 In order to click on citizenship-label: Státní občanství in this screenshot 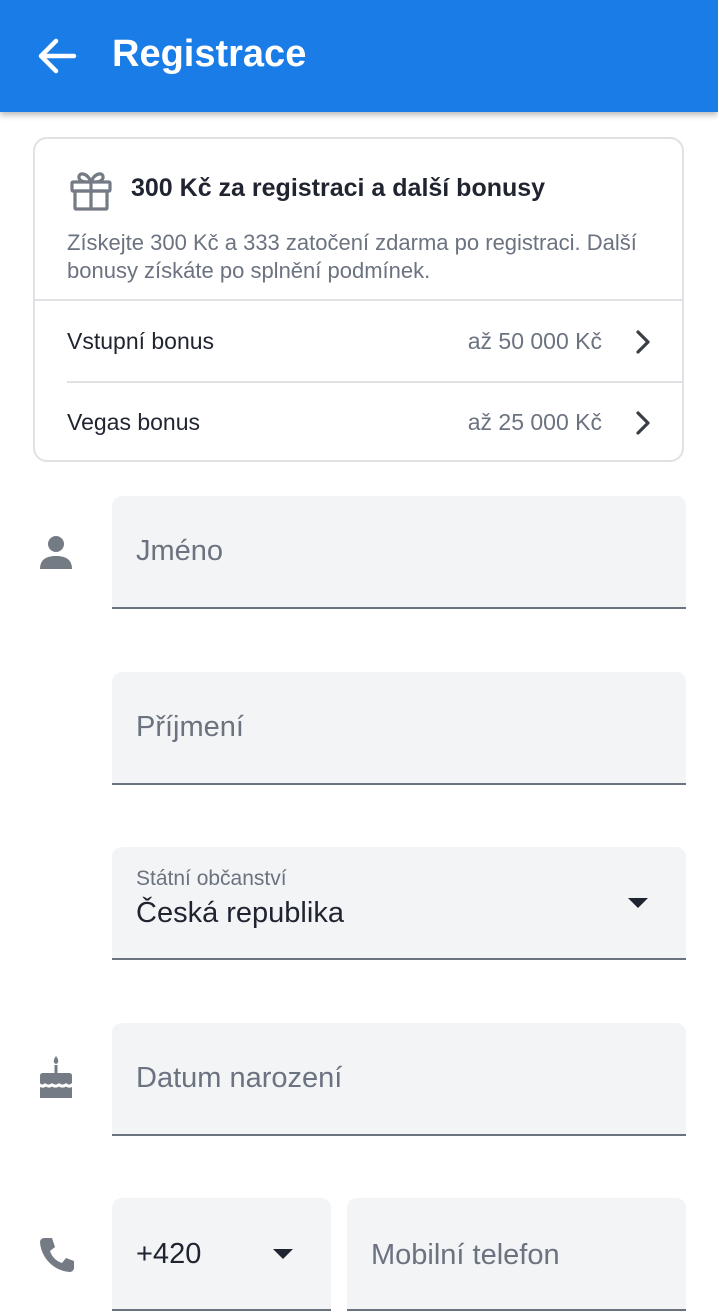, I will do `click(211, 878)`.